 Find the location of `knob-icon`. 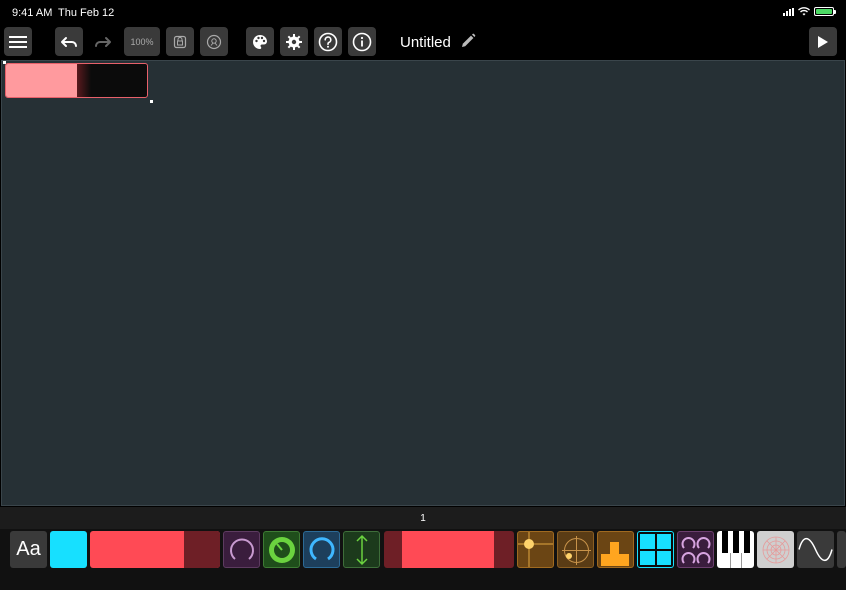

knob-icon is located at coordinates (241, 549).